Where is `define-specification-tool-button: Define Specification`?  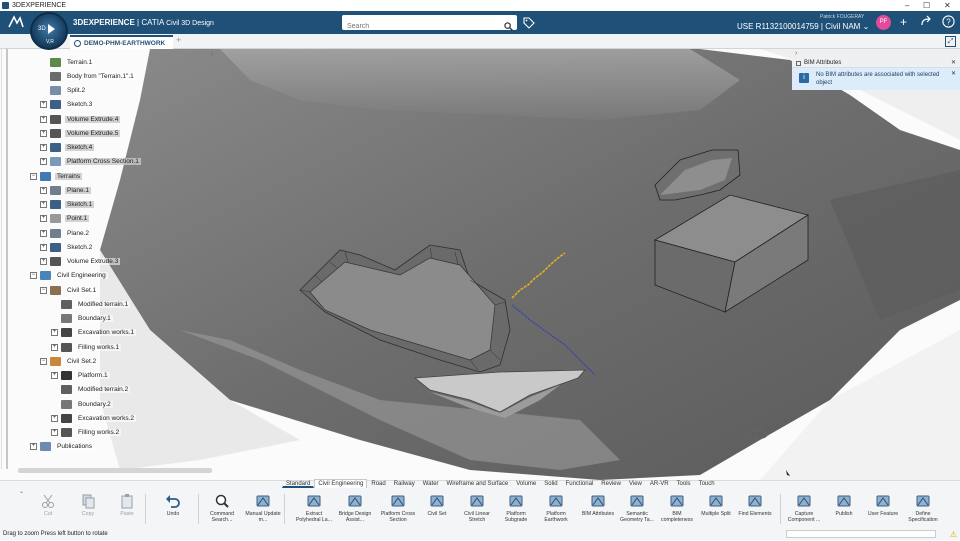
define-specification-tool-button: Define Specification is located at coordinates (923, 508).